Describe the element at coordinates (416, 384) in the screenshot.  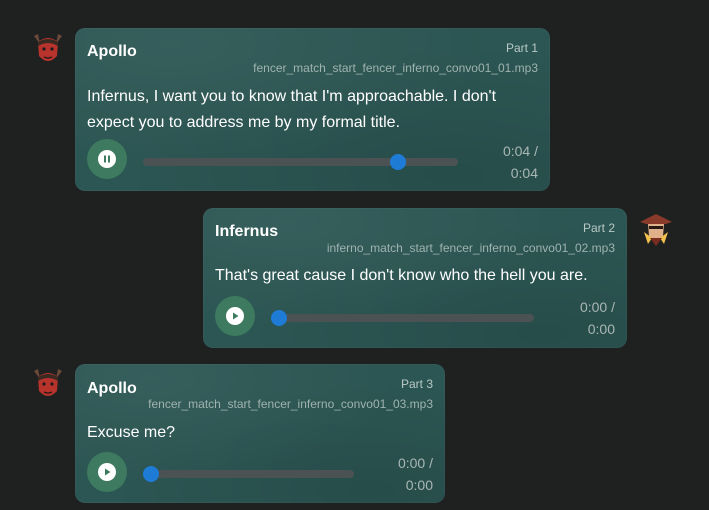
I see `part-label: Part 3` at that location.